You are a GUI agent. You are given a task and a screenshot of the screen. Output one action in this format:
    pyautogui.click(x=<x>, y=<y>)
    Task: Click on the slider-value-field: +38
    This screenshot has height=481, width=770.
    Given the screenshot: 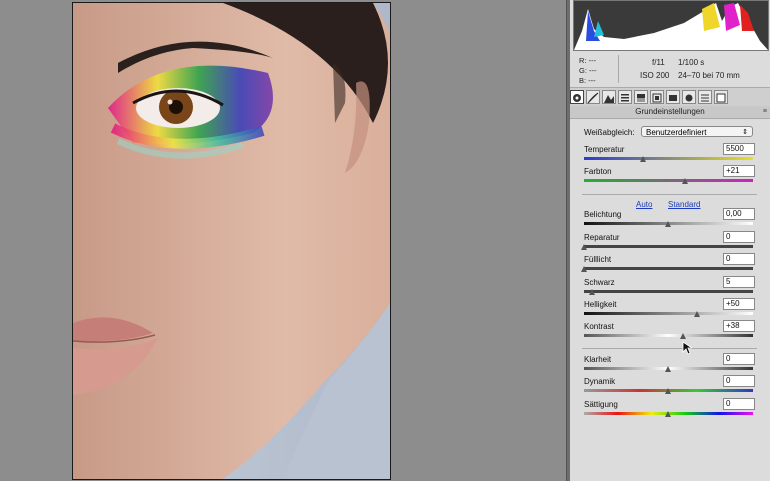 What is the action you would take?
    pyautogui.click(x=739, y=326)
    